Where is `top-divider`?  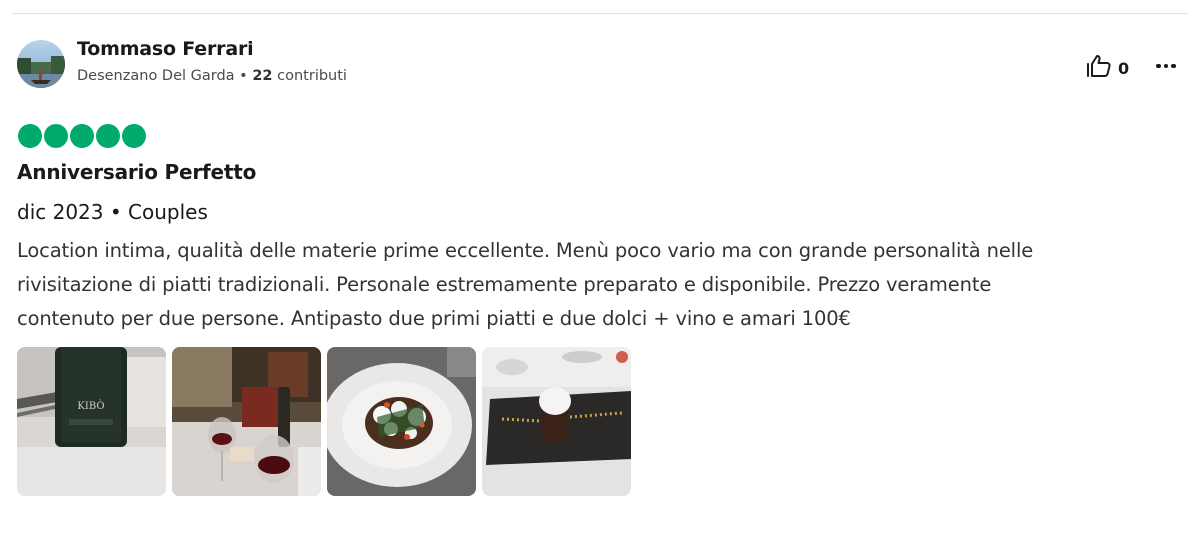 top-divider is located at coordinates (600, 13).